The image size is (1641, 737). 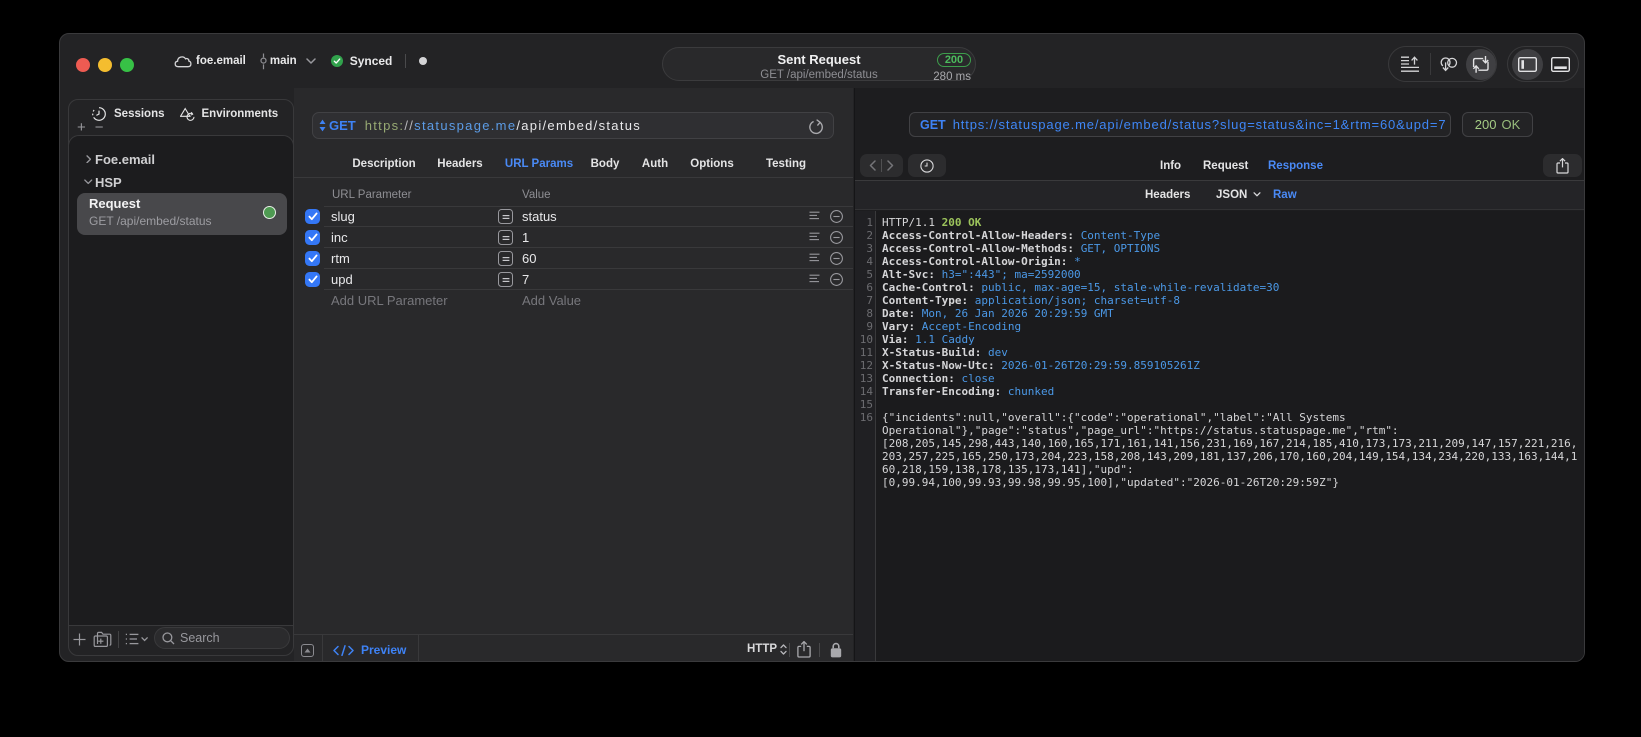 I want to click on param-value: 1, so click(x=525, y=237).